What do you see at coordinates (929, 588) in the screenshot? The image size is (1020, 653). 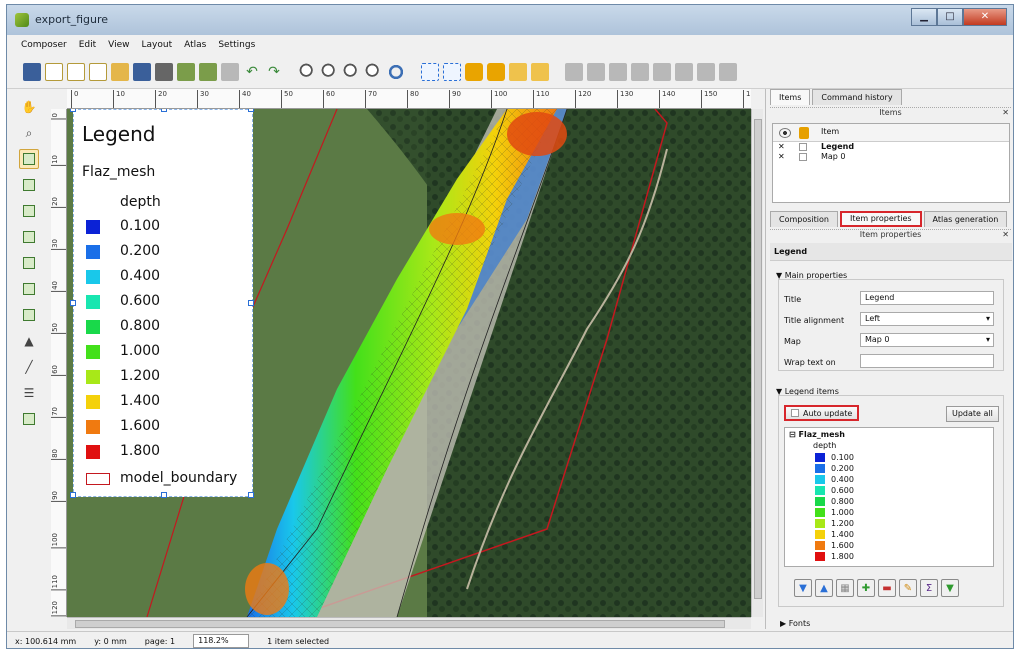 I see `sum-icon: Σ` at bounding box center [929, 588].